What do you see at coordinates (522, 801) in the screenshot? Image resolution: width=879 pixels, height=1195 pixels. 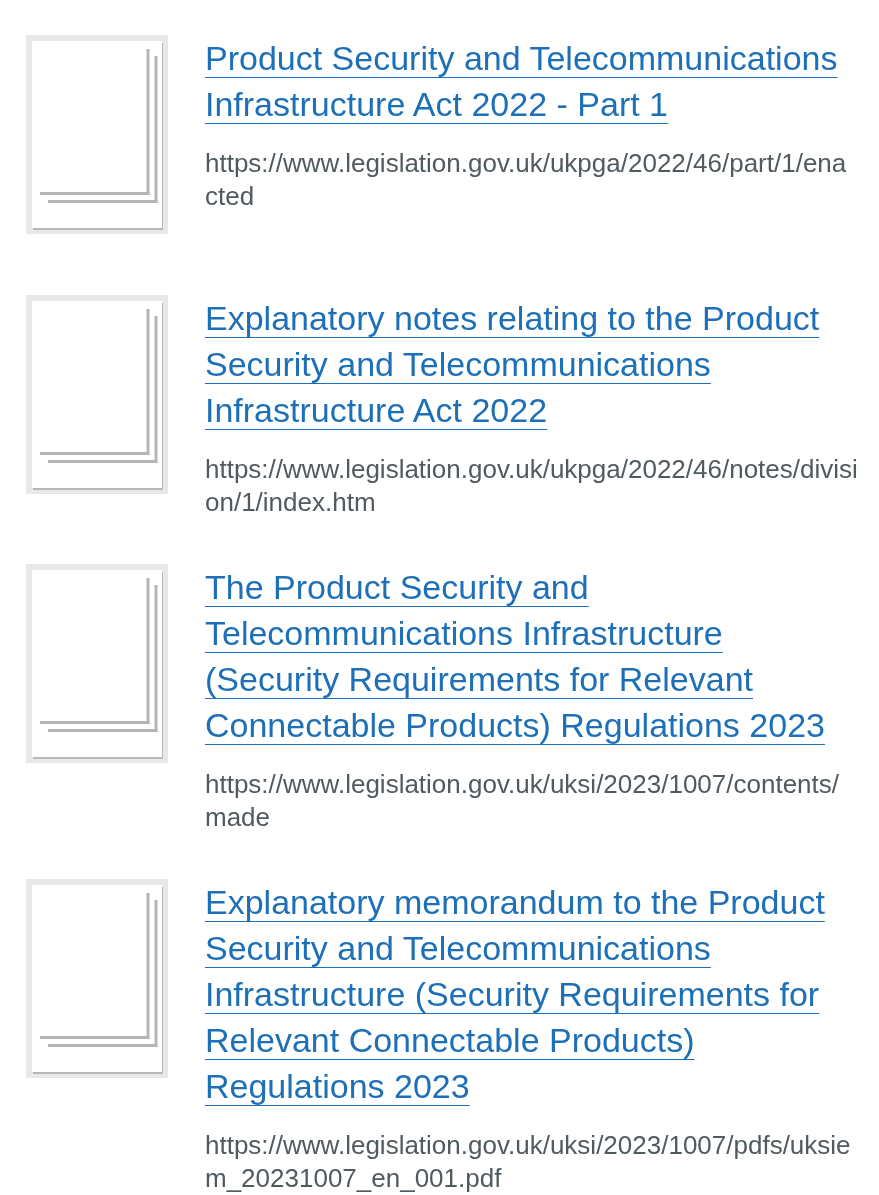 I see `attachment-url: https://www.legislation.gov.uk/uksi/2023/1007/contents/made` at bounding box center [522, 801].